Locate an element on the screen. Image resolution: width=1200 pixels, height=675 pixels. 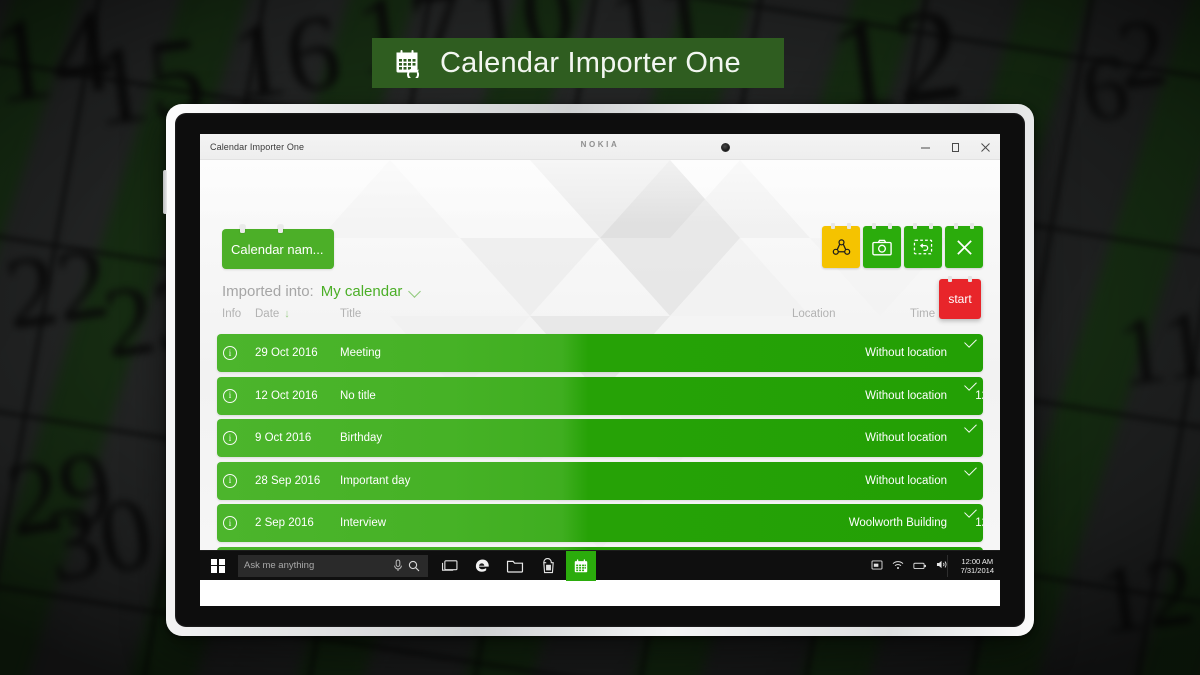
system-tray: 12:00 AM 7/31/2014 is located at coordinates (932, 566).